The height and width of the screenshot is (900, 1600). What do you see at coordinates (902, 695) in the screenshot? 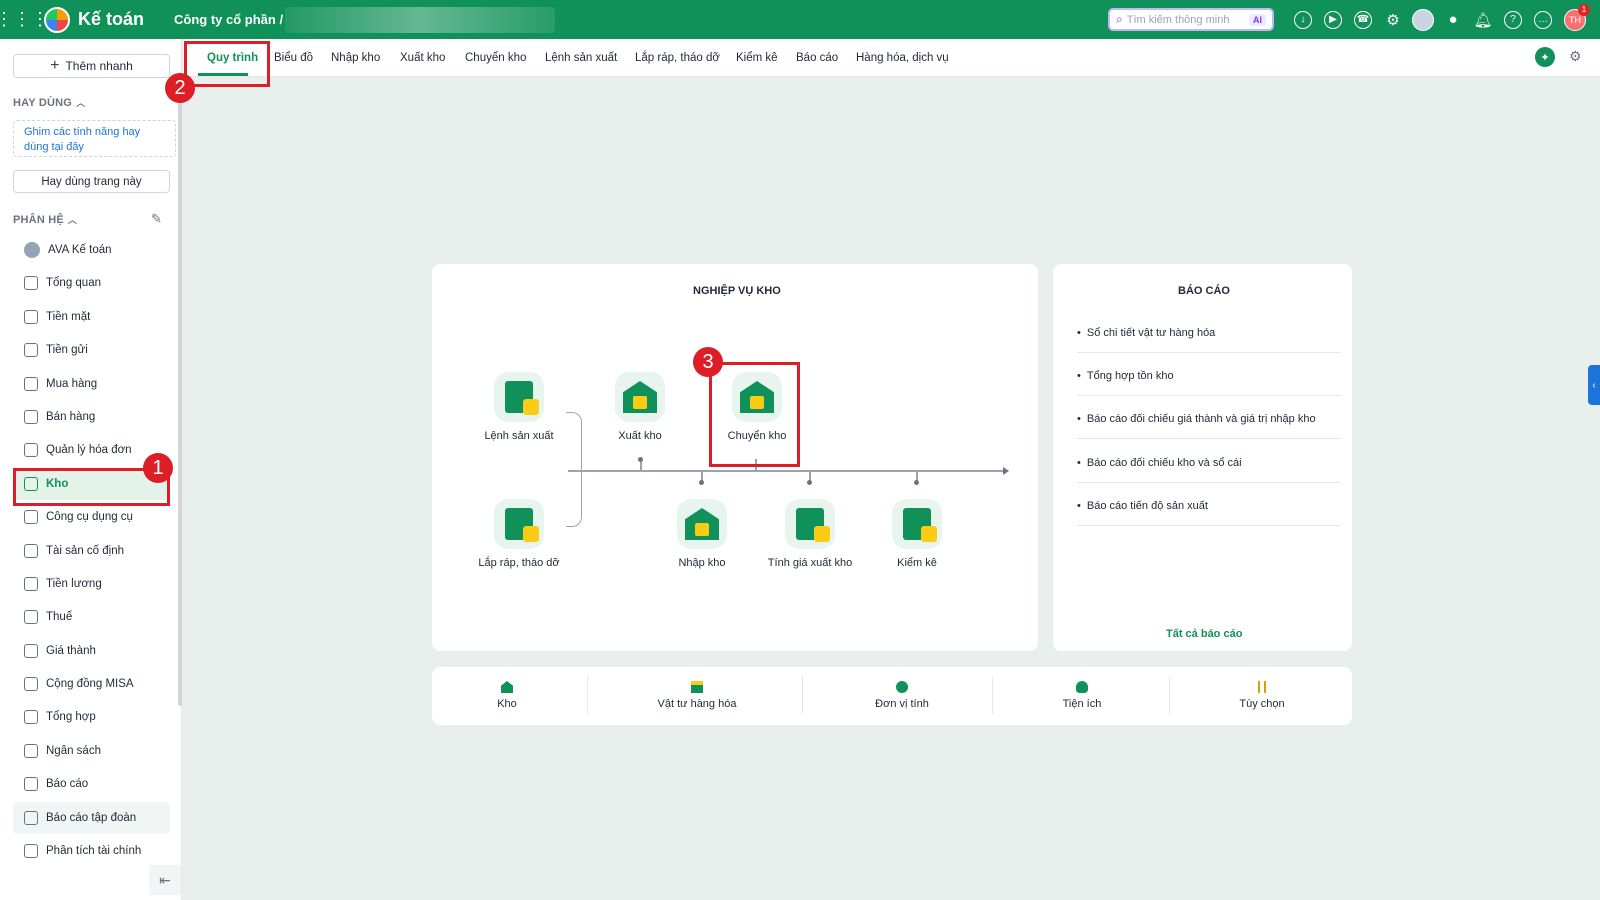
I see `quick-units: Đơn vị tính` at bounding box center [902, 695].